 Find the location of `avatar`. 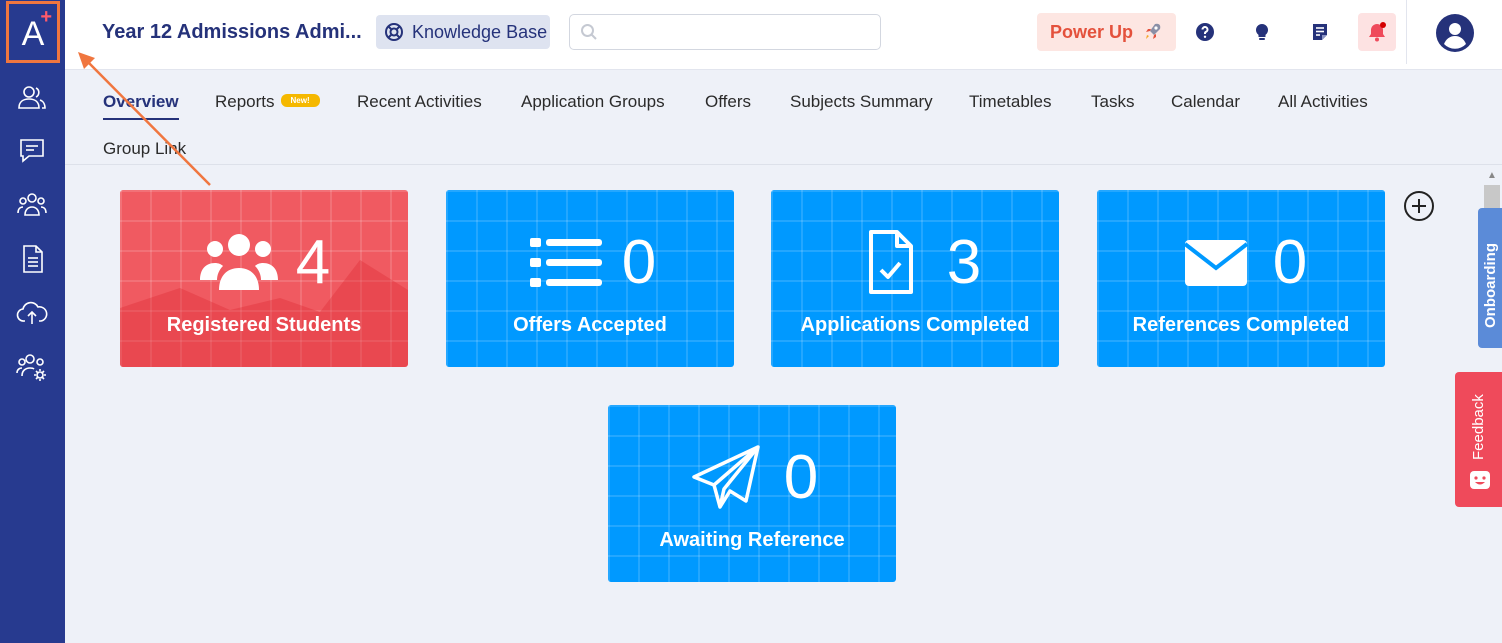

avatar is located at coordinates (1455, 33).